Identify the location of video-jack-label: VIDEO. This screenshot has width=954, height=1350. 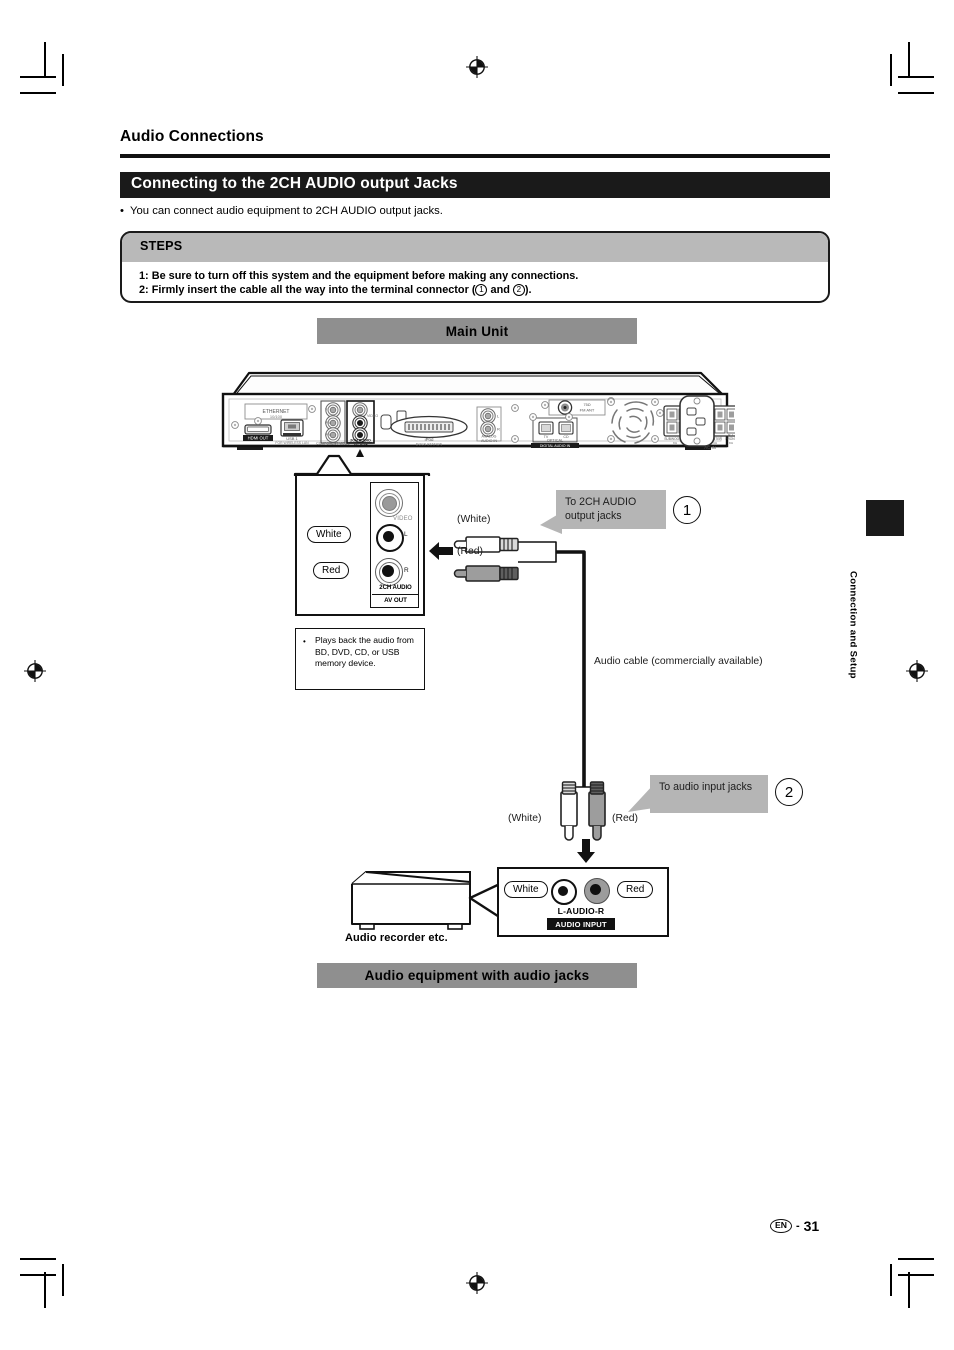
(403, 519).